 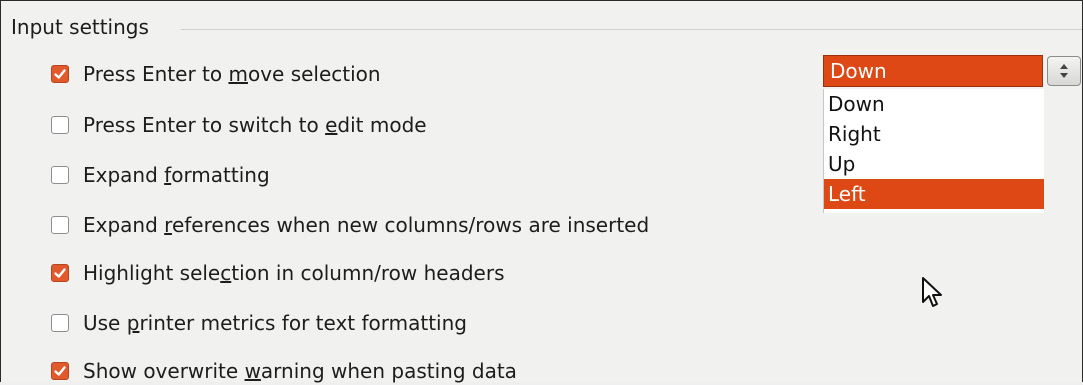 What do you see at coordinates (255, 125) in the screenshot?
I see `option-label: Press Enter to switch to edit mode` at bounding box center [255, 125].